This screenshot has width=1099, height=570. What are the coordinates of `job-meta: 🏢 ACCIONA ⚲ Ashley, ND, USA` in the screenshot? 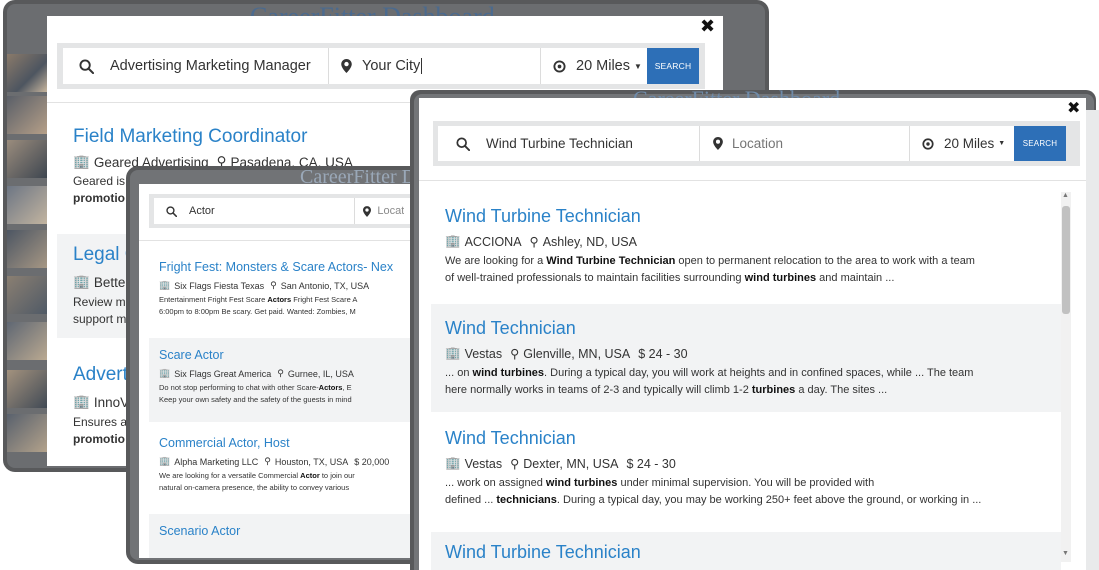 It's located at (739, 241).